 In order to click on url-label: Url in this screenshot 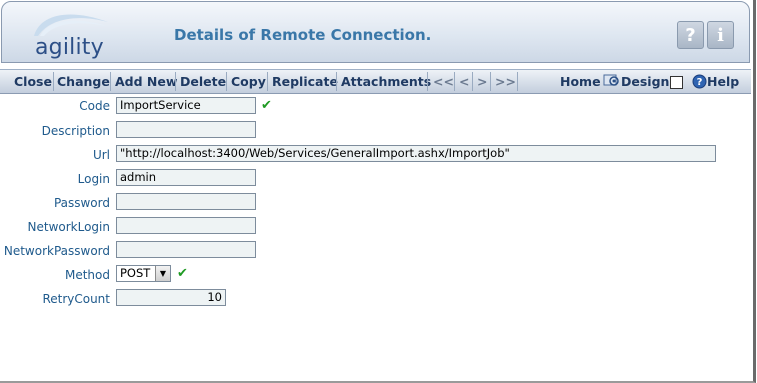, I will do `click(101, 155)`.